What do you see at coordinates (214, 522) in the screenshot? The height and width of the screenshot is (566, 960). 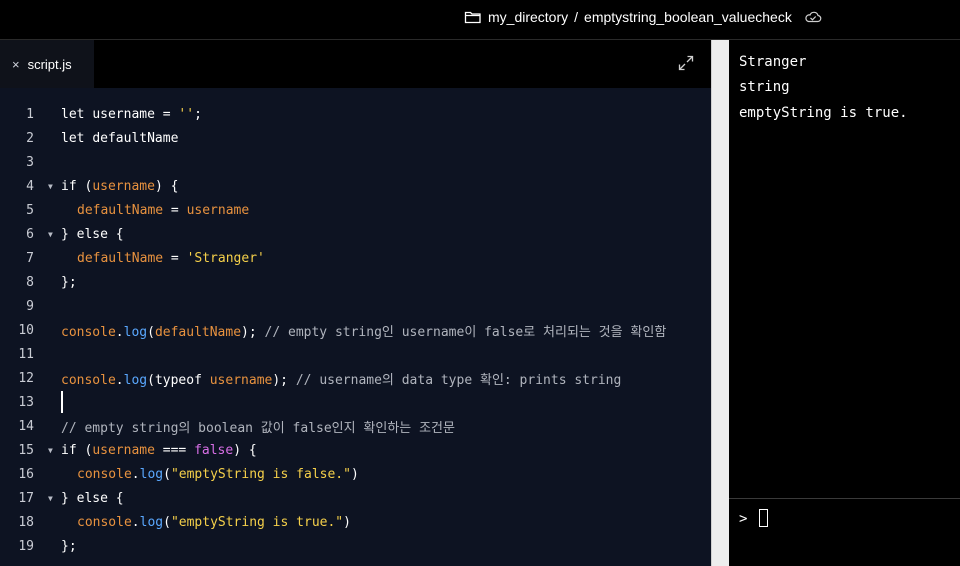 I see `code-text: console.log("emptyString is true.")` at bounding box center [214, 522].